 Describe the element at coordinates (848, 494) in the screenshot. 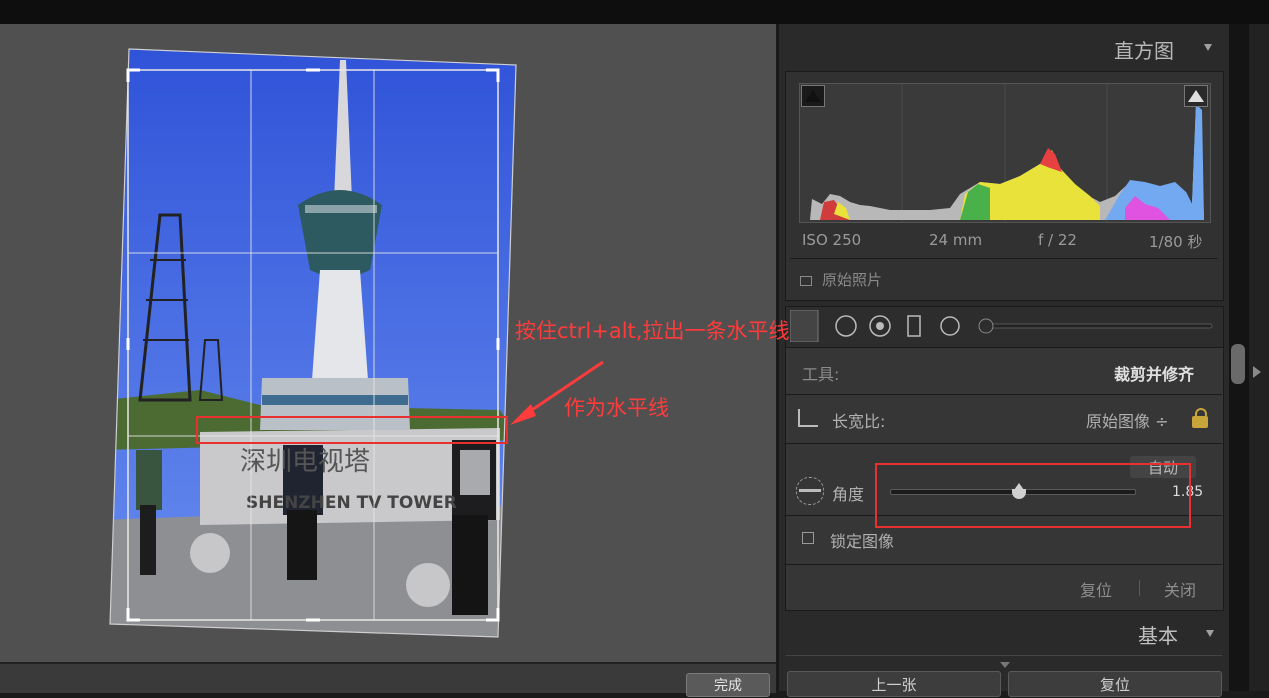

I see `angle-label: 角度` at that location.